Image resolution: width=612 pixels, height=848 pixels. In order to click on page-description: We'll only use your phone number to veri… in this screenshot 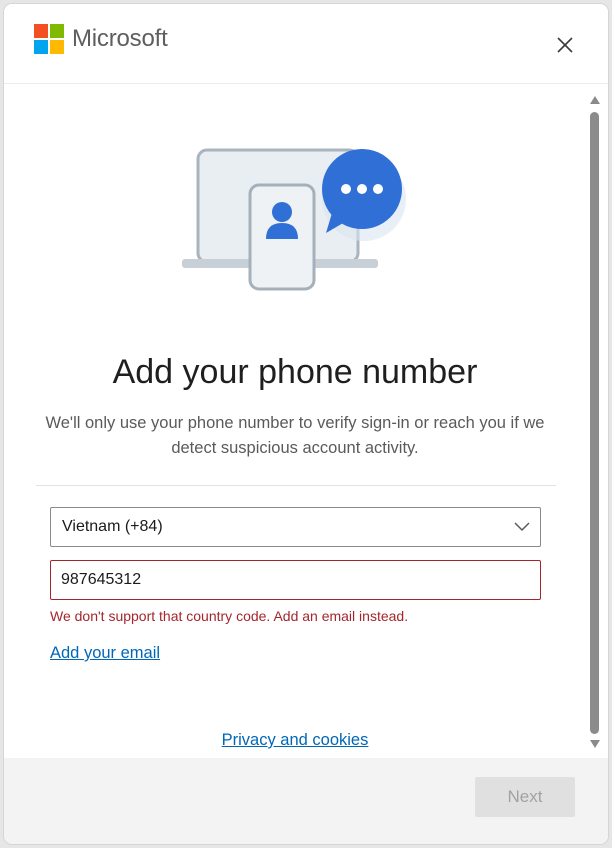, I will do `click(295, 435)`.